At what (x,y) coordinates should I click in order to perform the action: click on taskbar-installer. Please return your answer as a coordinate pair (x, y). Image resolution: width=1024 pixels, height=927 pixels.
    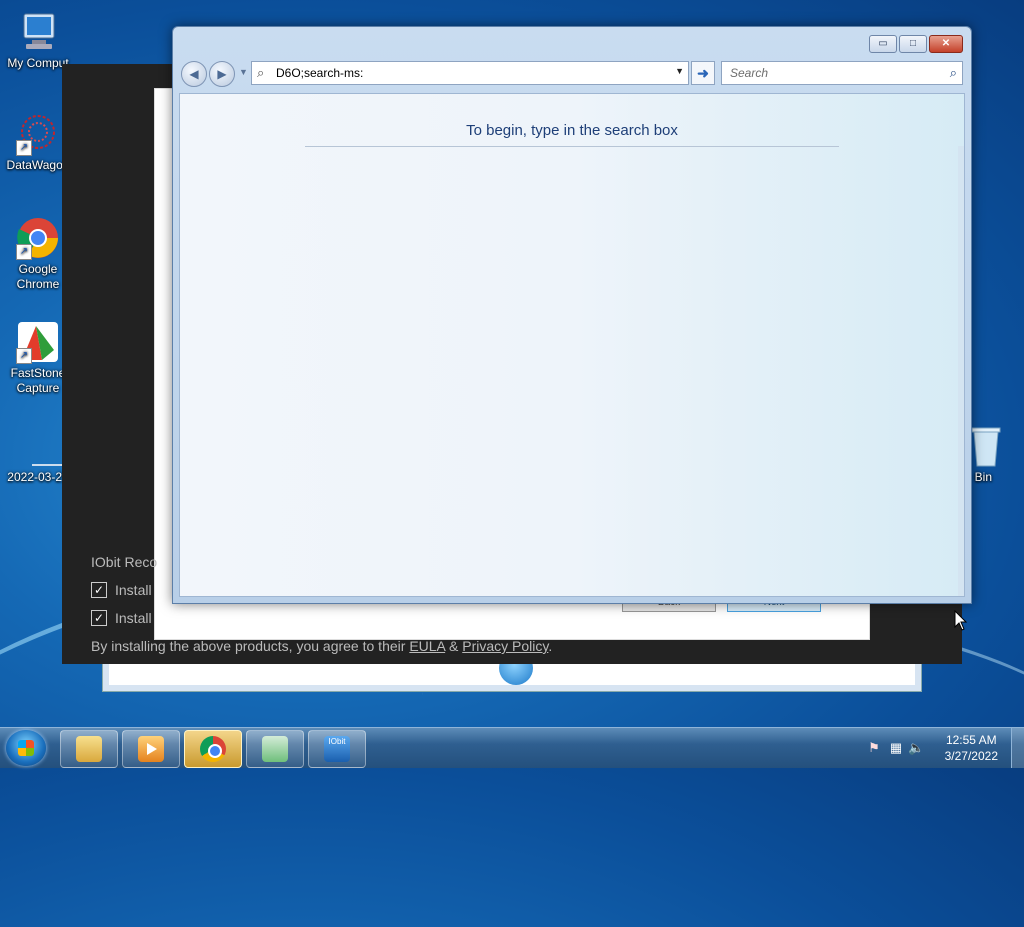
    Looking at the image, I should click on (275, 749).